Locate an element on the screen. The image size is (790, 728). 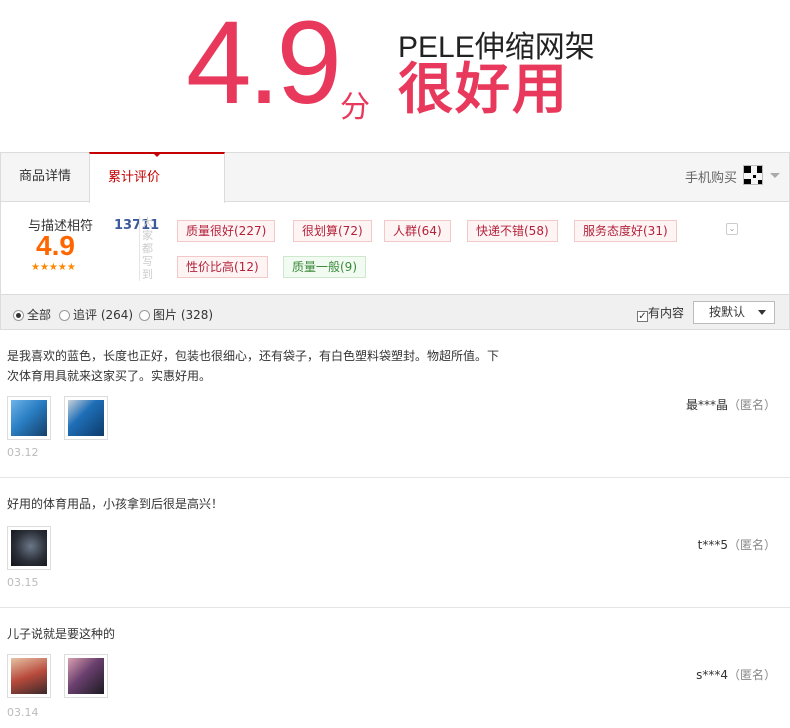
review-author-name: t***5 is located at coordinates (712, 545).